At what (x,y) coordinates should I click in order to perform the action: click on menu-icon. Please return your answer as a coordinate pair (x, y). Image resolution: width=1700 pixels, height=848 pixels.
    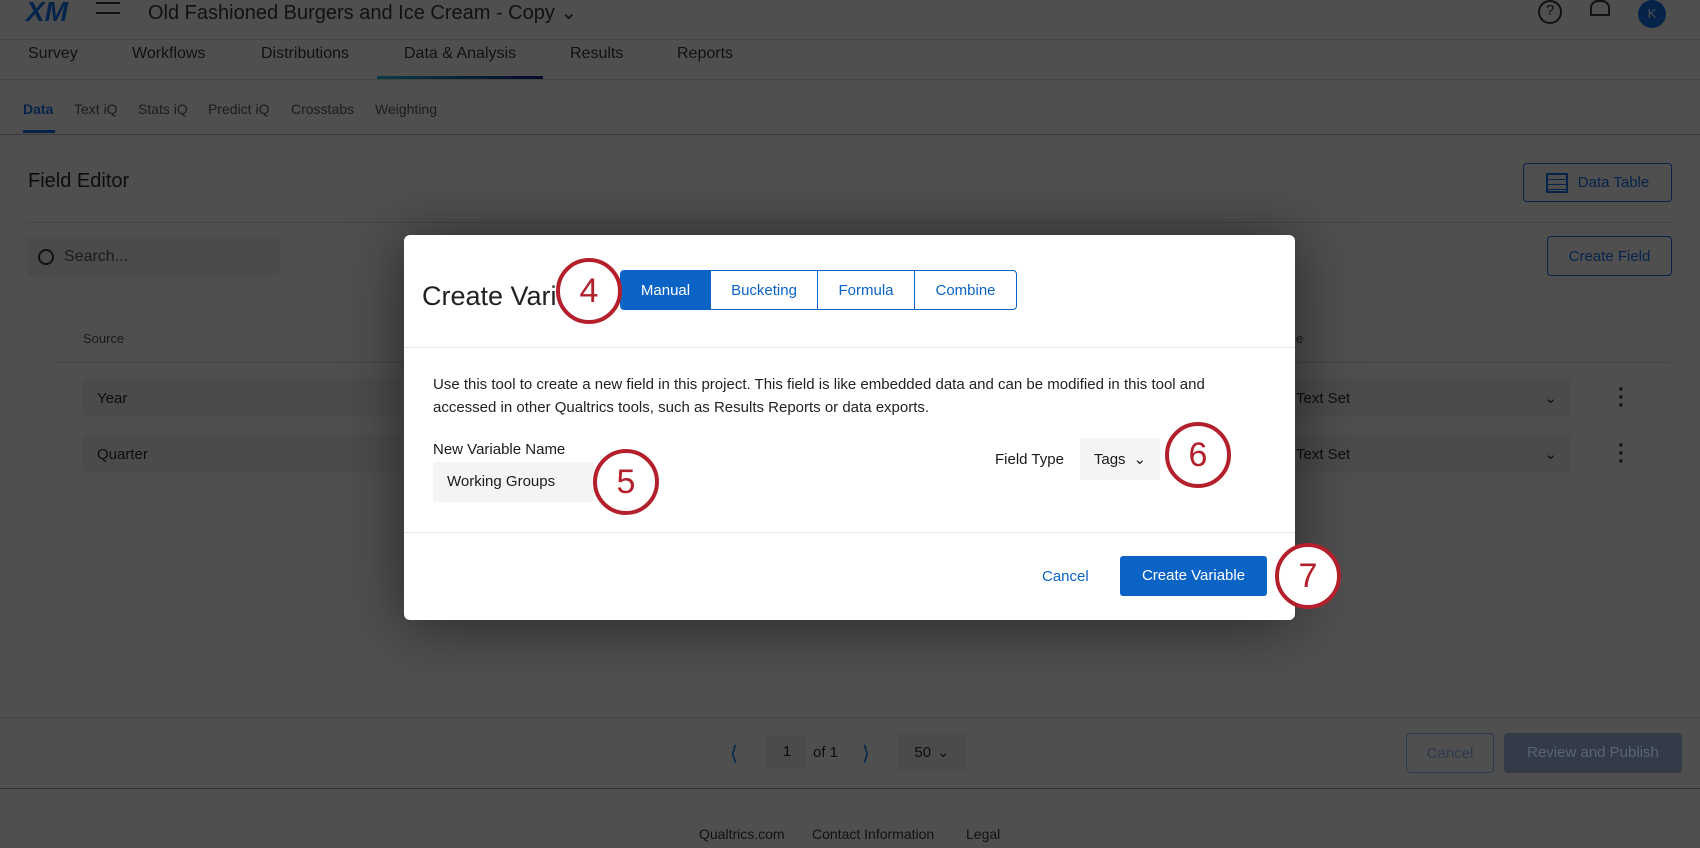
    Looking at the image, I should click on (108, 8).